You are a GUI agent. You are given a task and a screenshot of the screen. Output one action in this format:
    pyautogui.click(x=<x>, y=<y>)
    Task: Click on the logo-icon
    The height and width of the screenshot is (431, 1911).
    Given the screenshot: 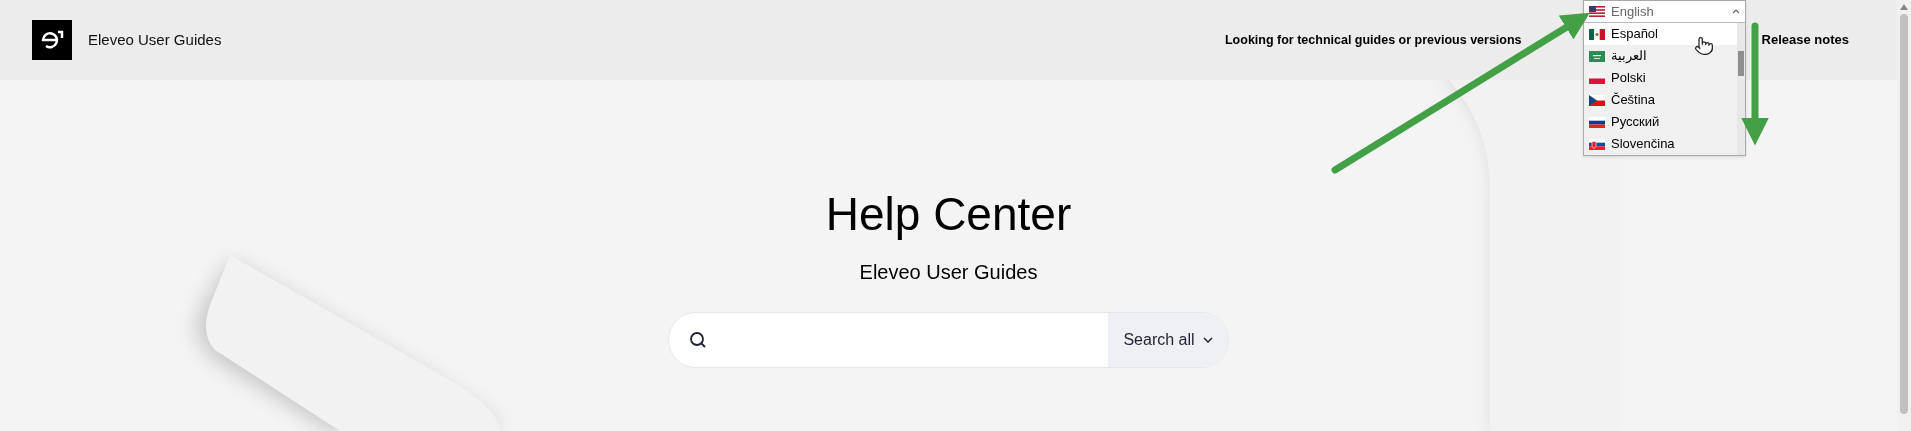 What is the action you would take?
    pyautogui.click(x=52, y=40)
    